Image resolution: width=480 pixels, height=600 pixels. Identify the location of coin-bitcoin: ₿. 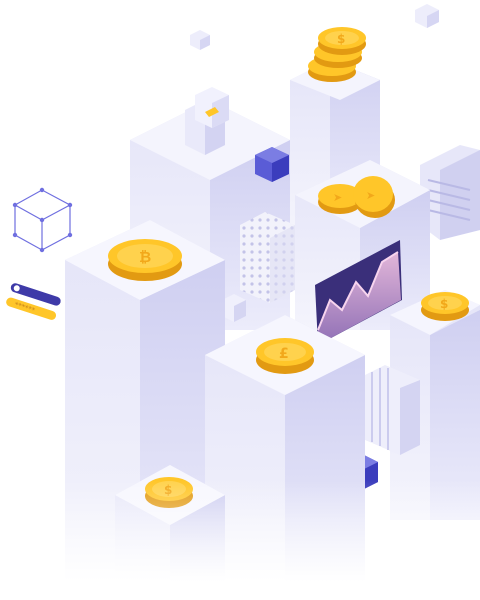
(145, 260).